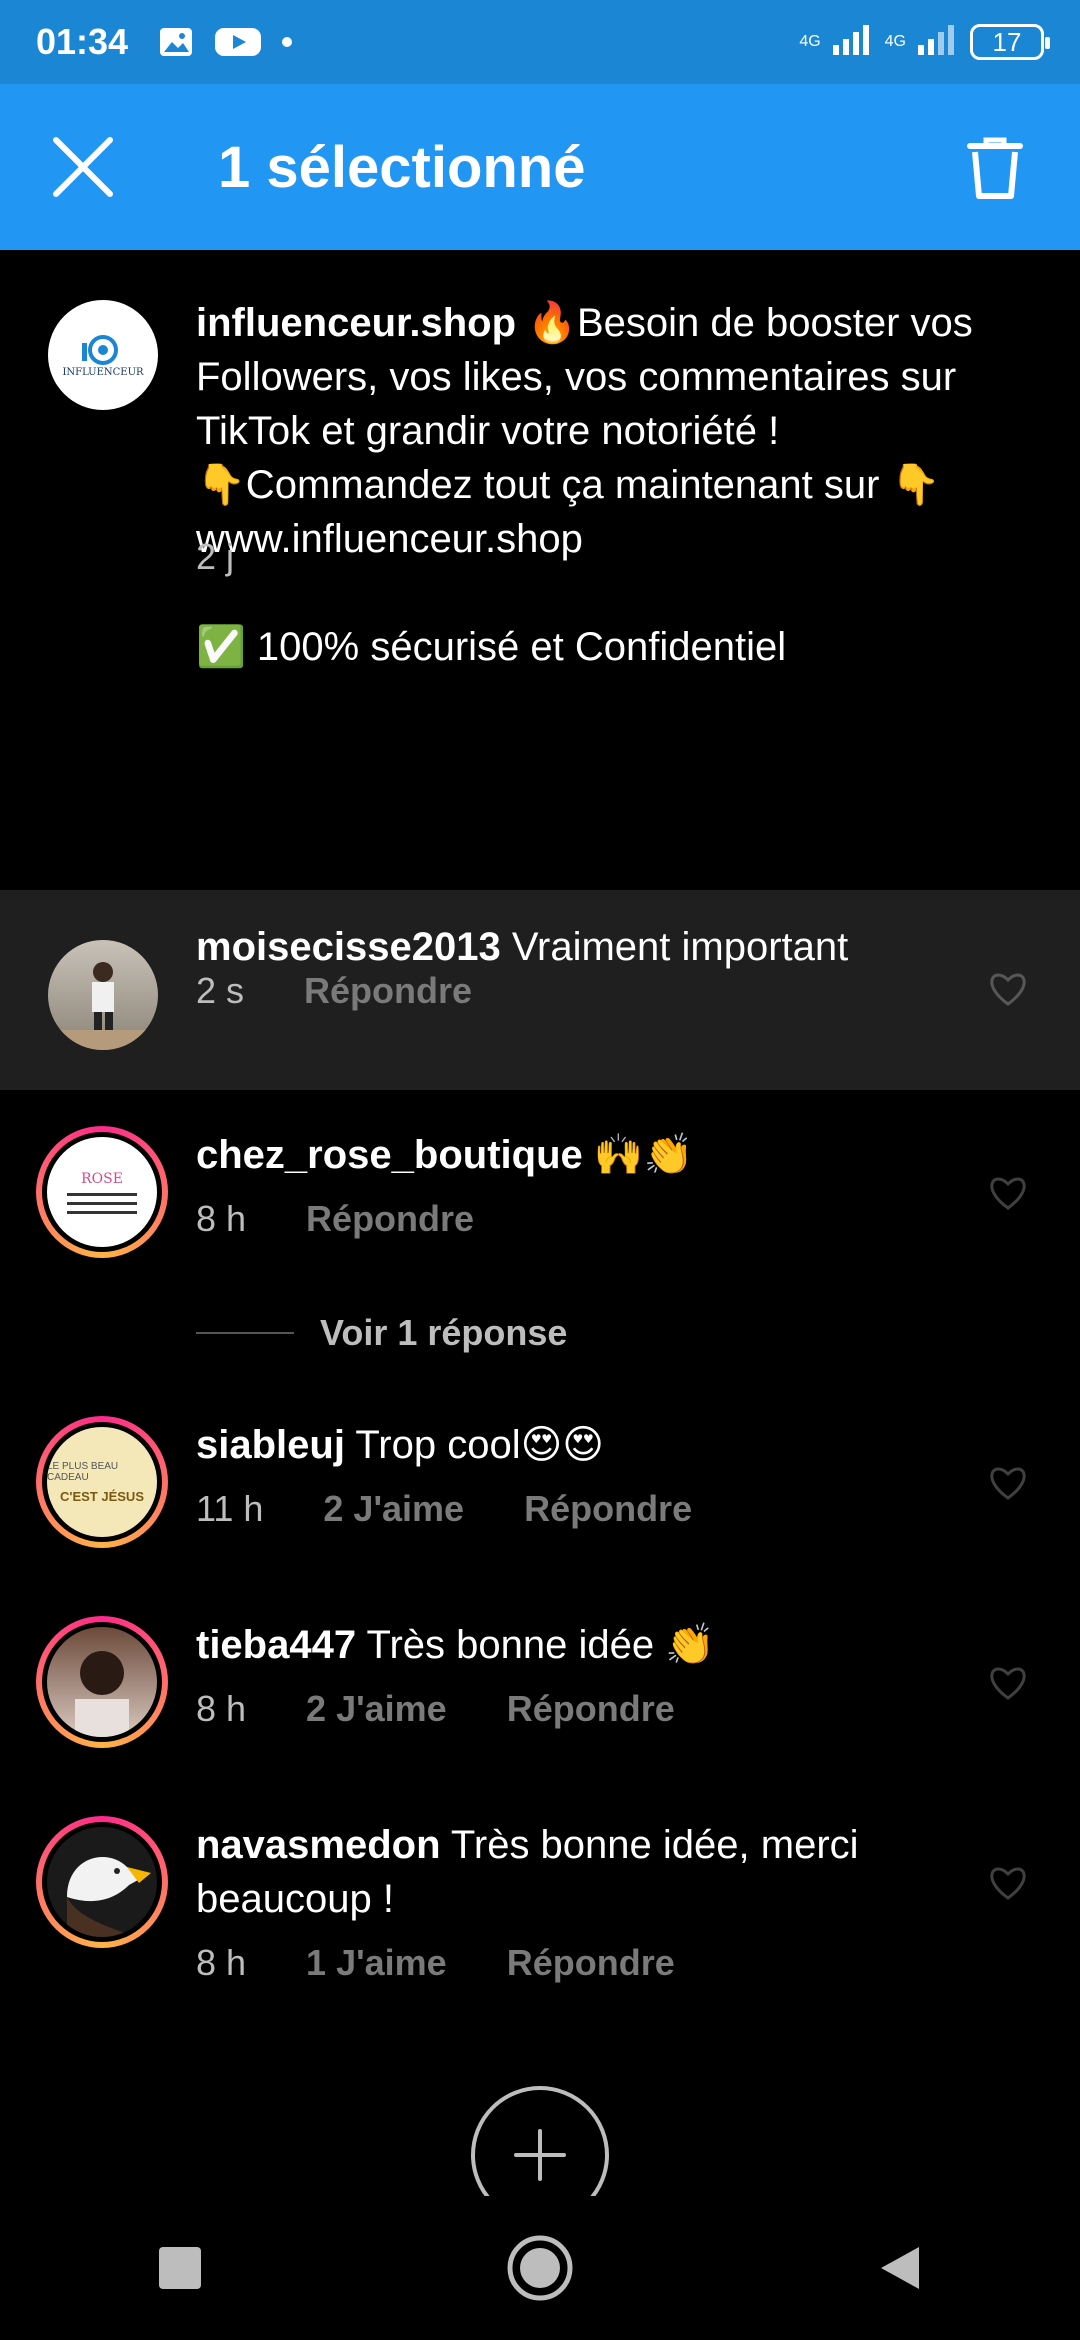  I want to click on system-nav-bar, so click(540, 2268).